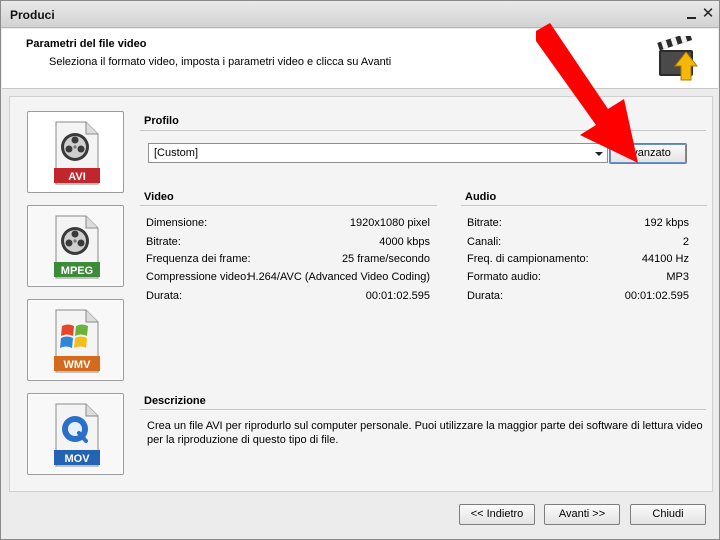 This screenshot has width=720, height=540. Describe the element at coordinates (163, 242) in the screenshot. I see `video-key: Bitrate:` at that location.